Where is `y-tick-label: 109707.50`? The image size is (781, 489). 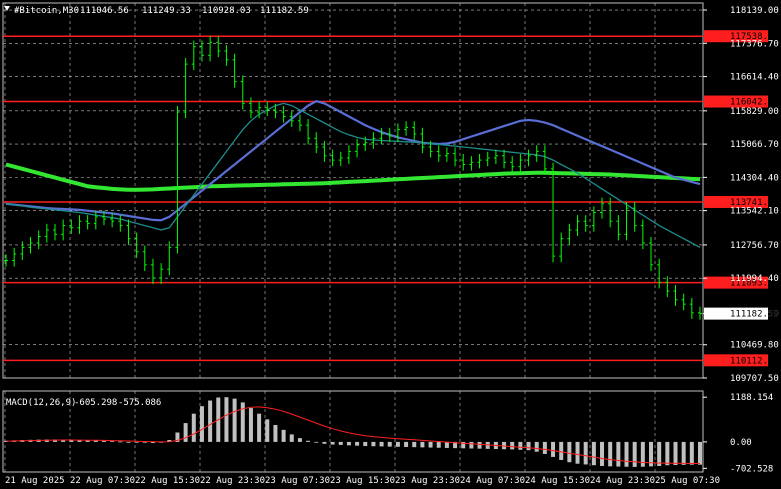 y-tick-label: 109707.50 is located at coordinates (754, 379).